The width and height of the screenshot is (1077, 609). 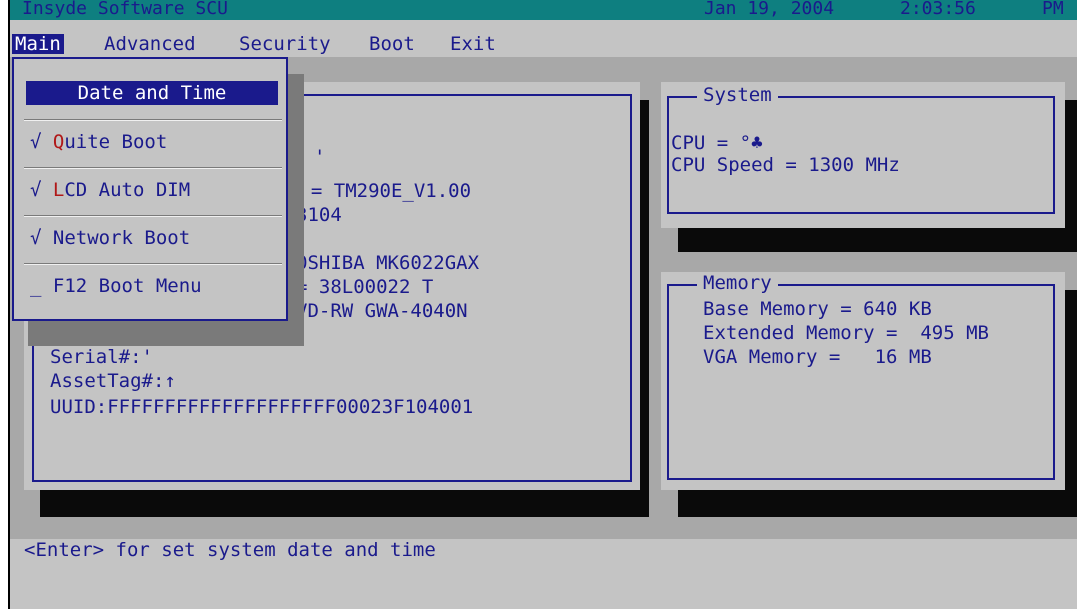 What do you see at coordinates (5, 304) in the screenshot?
I see `screen-left-edge` at bounding box center [5, 304].